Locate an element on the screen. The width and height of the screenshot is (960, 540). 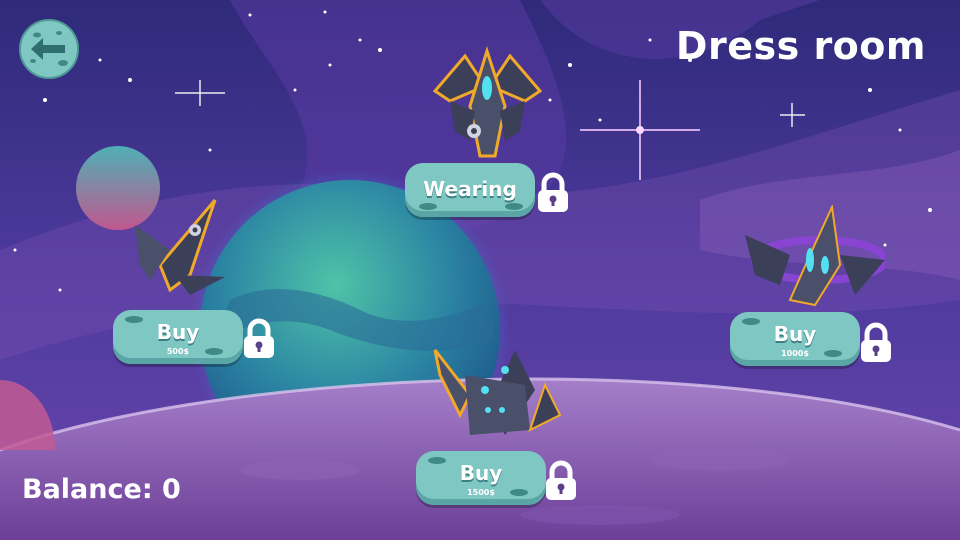
page-title: Dress room is located at coordinates (800, 46).